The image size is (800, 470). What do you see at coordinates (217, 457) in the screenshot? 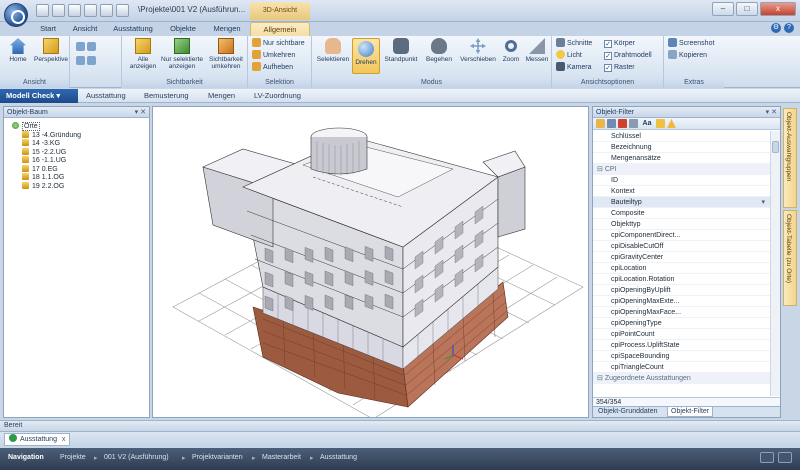
I see `nav-item-projektvarianten: Projektvarianten` at bounding box center [217, 457].